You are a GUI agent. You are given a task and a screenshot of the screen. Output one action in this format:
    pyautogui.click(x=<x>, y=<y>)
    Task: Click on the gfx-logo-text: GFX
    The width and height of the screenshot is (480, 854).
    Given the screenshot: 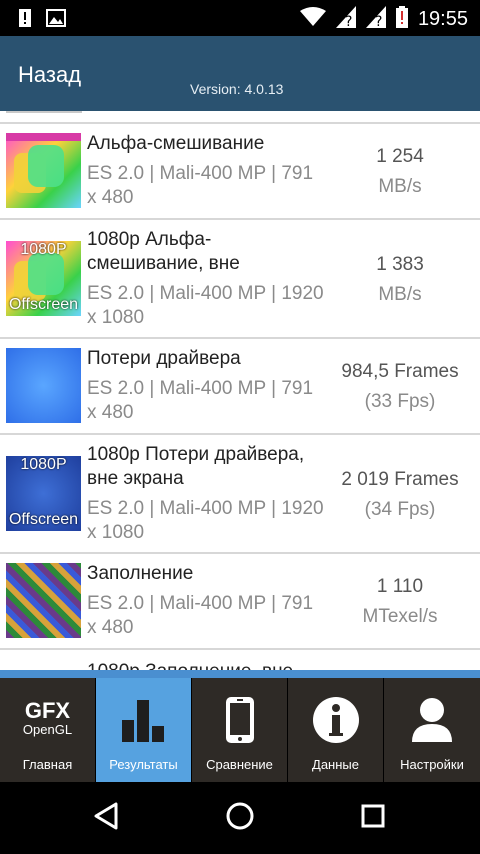 What is the action you would take?
    pyautogui.click(x=47, y=710)
    